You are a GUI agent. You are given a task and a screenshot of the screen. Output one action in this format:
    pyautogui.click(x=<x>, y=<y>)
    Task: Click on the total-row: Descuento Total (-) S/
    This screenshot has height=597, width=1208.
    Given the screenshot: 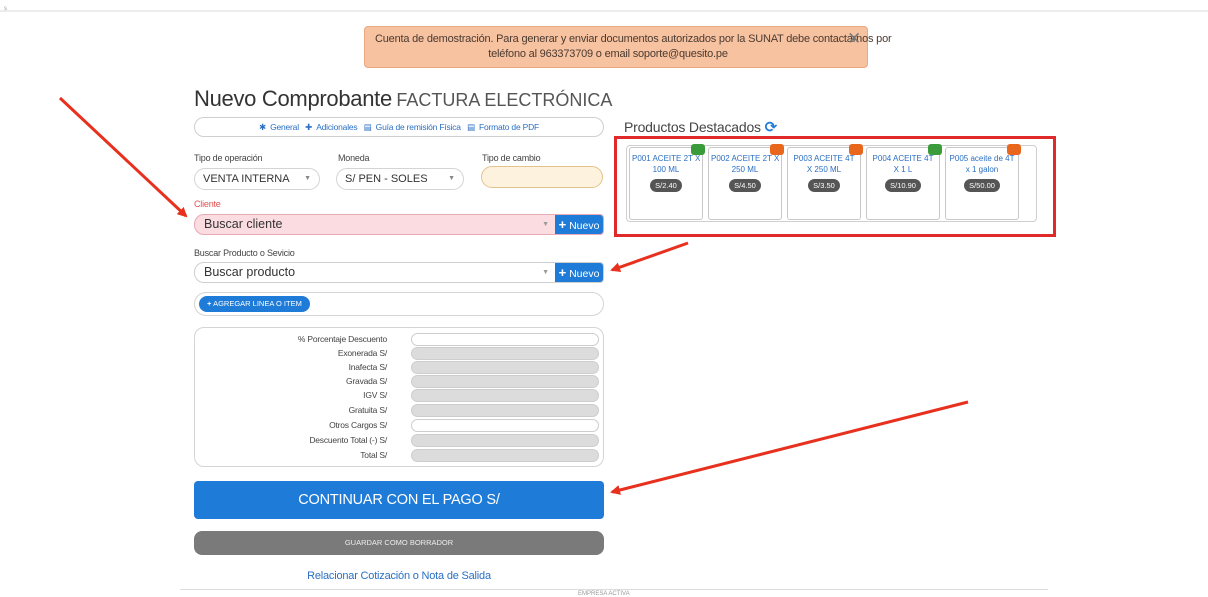 What is the action you would take?
    pyautogui.click(x=399, y=440)
    